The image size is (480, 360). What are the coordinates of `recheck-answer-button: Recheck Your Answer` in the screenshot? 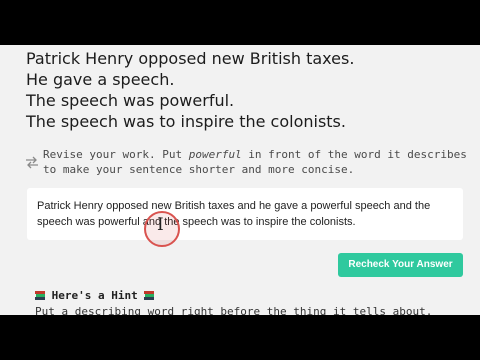 It's located at (400, 265).